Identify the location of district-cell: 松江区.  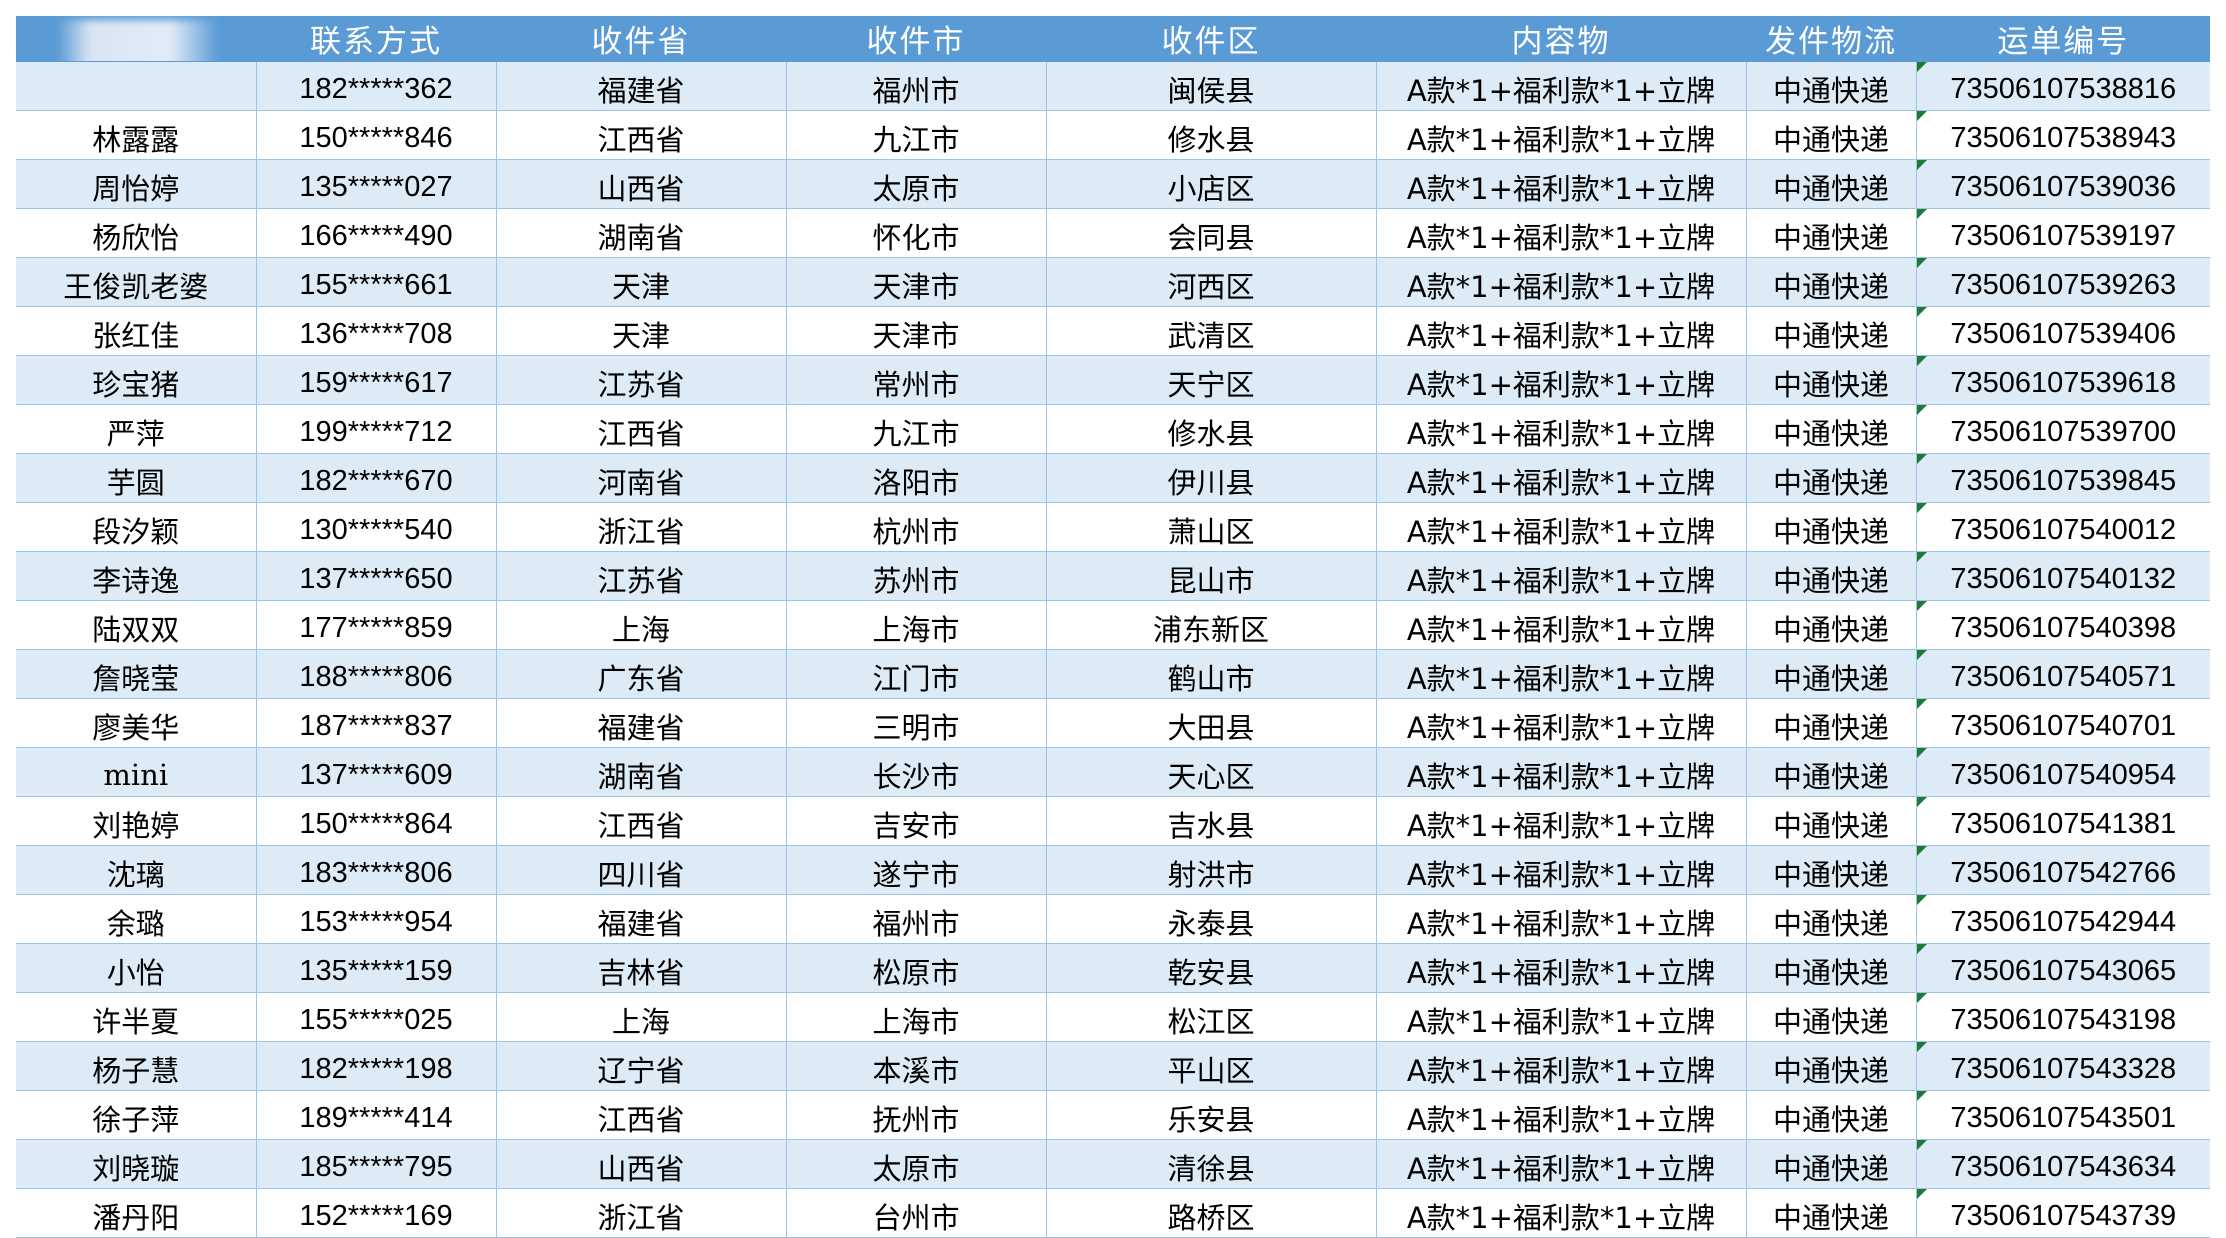
(1211, 1017).